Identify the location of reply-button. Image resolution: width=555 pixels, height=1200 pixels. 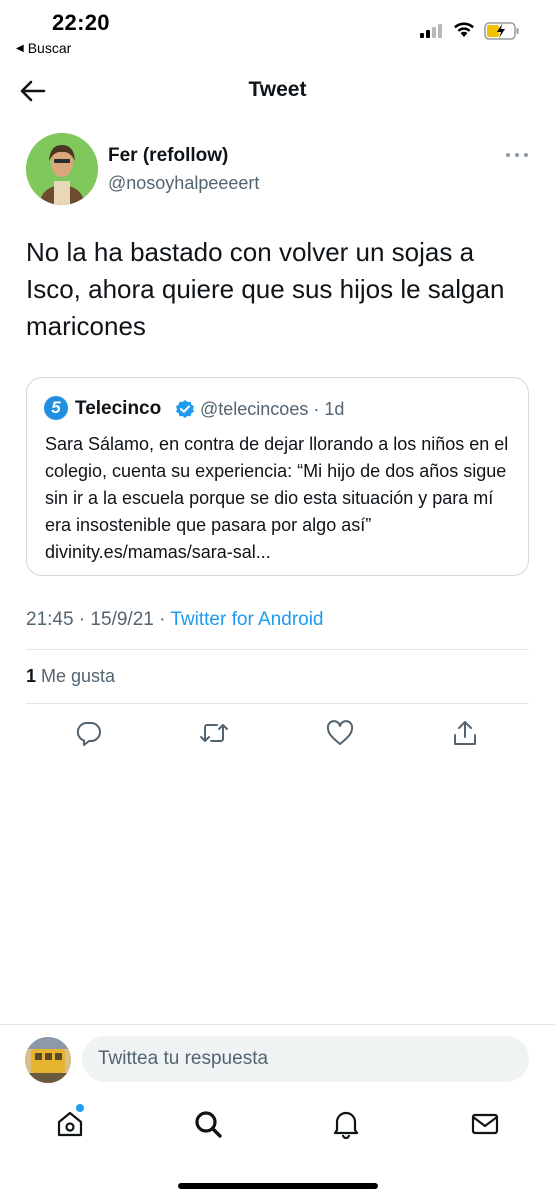
(89, 733).